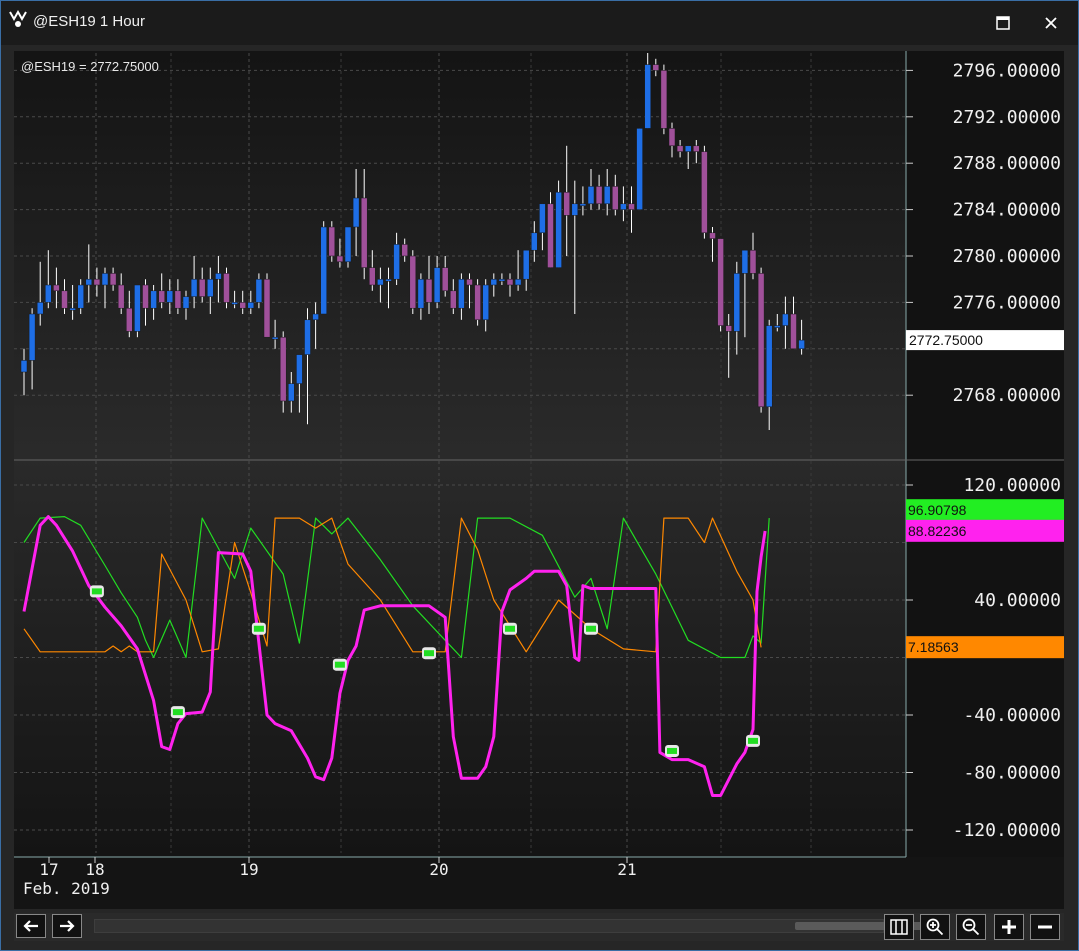 The image size is (1079, 951). Describe the element at coordinates (90, 66) in the screenshot. I see `symbol-label: @ESH19 = 2772.75000` at that location.